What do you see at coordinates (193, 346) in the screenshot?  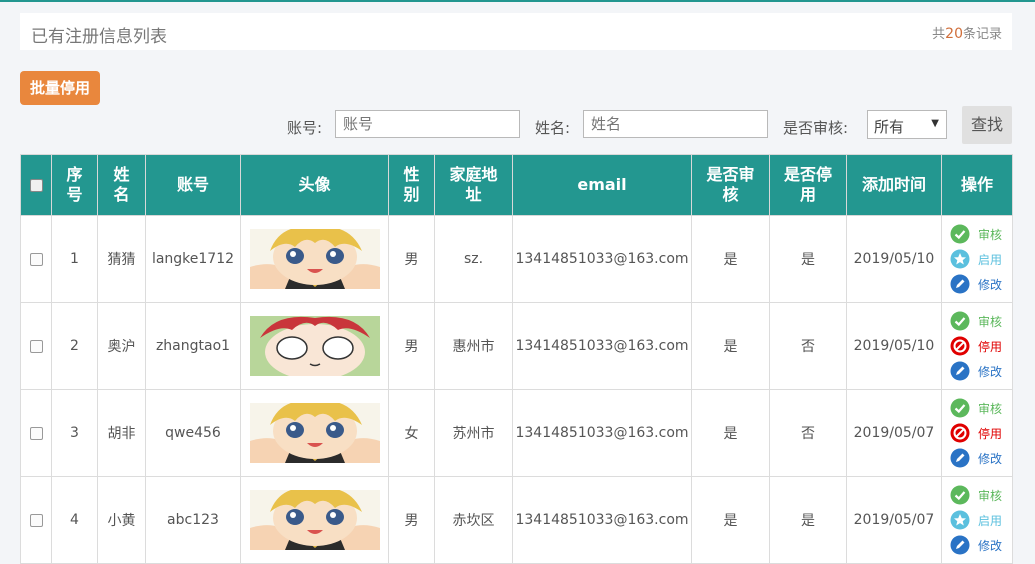 I see `cell-account: zhangtao1` at bounding box center [193, 346].